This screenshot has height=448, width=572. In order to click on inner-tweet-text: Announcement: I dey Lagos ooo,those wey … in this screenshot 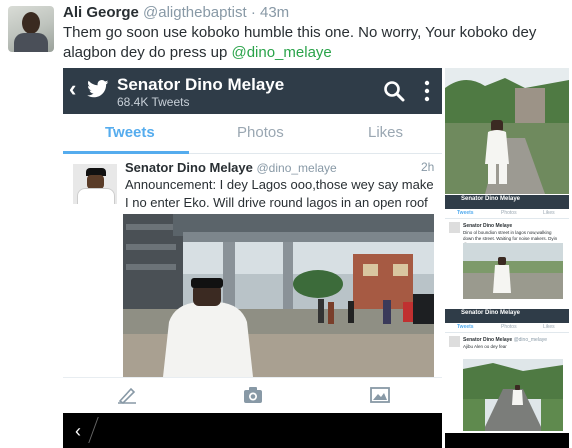, I will do `click(279, 193)`.